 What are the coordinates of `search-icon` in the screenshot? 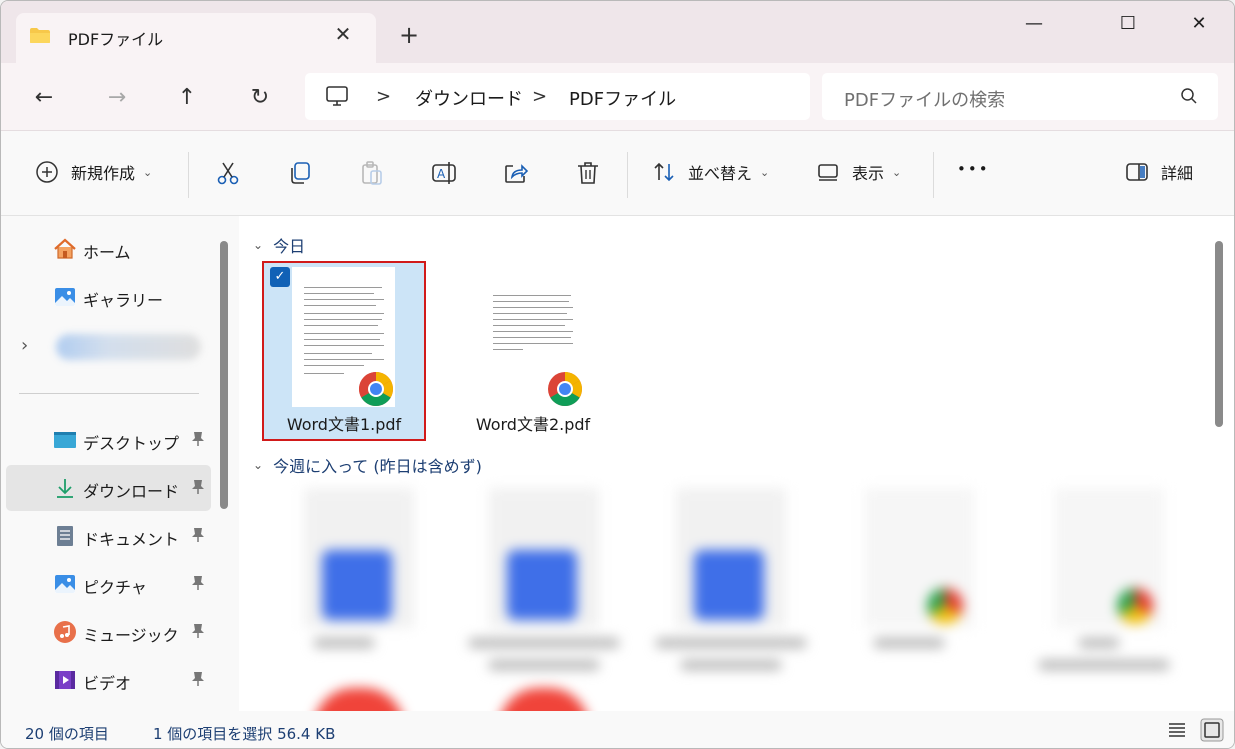 It's located at (1189, 96).